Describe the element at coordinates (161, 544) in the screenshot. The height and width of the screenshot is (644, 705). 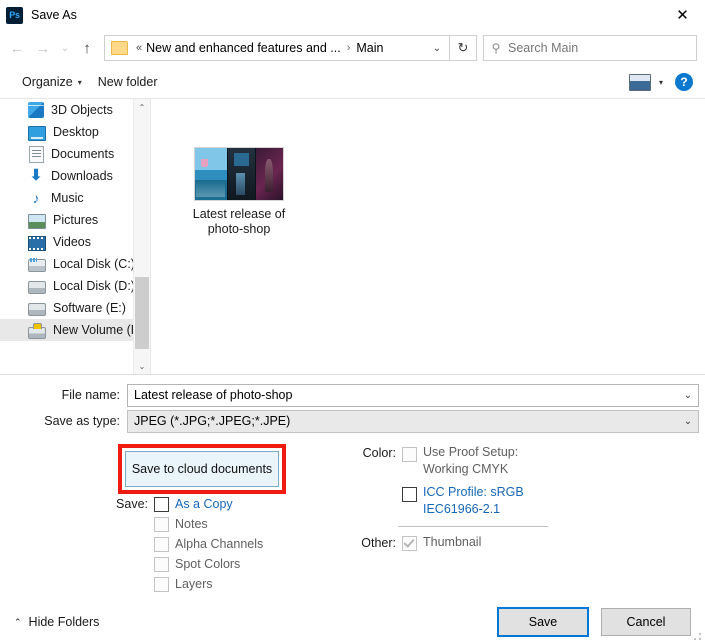
I see `alpha-channels-checkbox` at that location.